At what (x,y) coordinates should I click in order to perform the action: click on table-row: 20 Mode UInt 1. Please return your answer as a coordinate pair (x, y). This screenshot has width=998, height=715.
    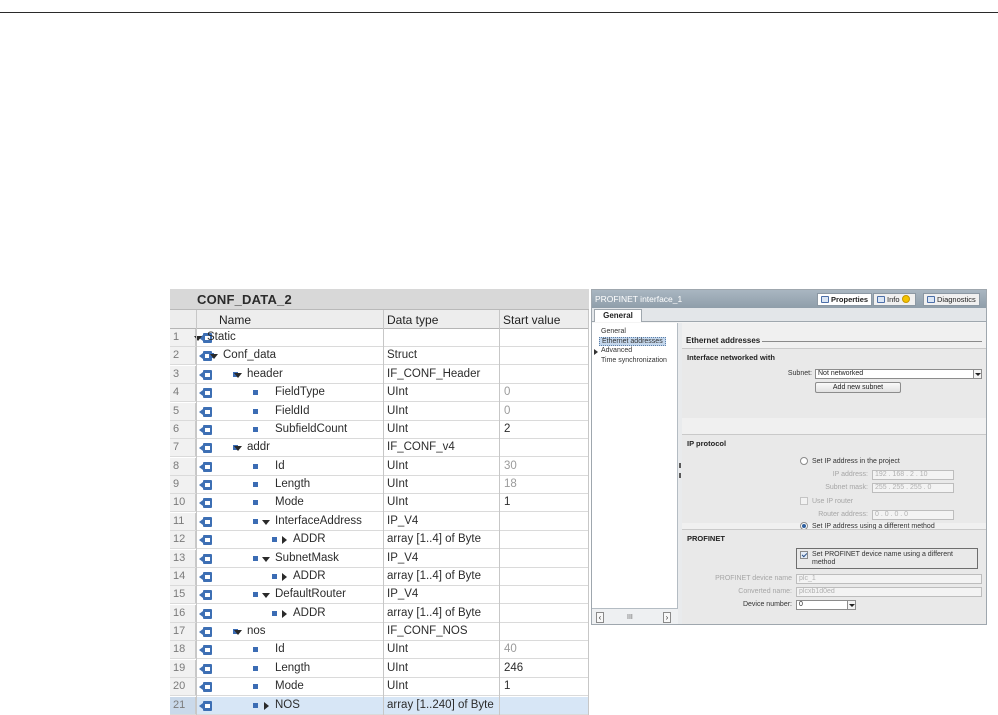
    Looking at the image, I should click on (379, 687).